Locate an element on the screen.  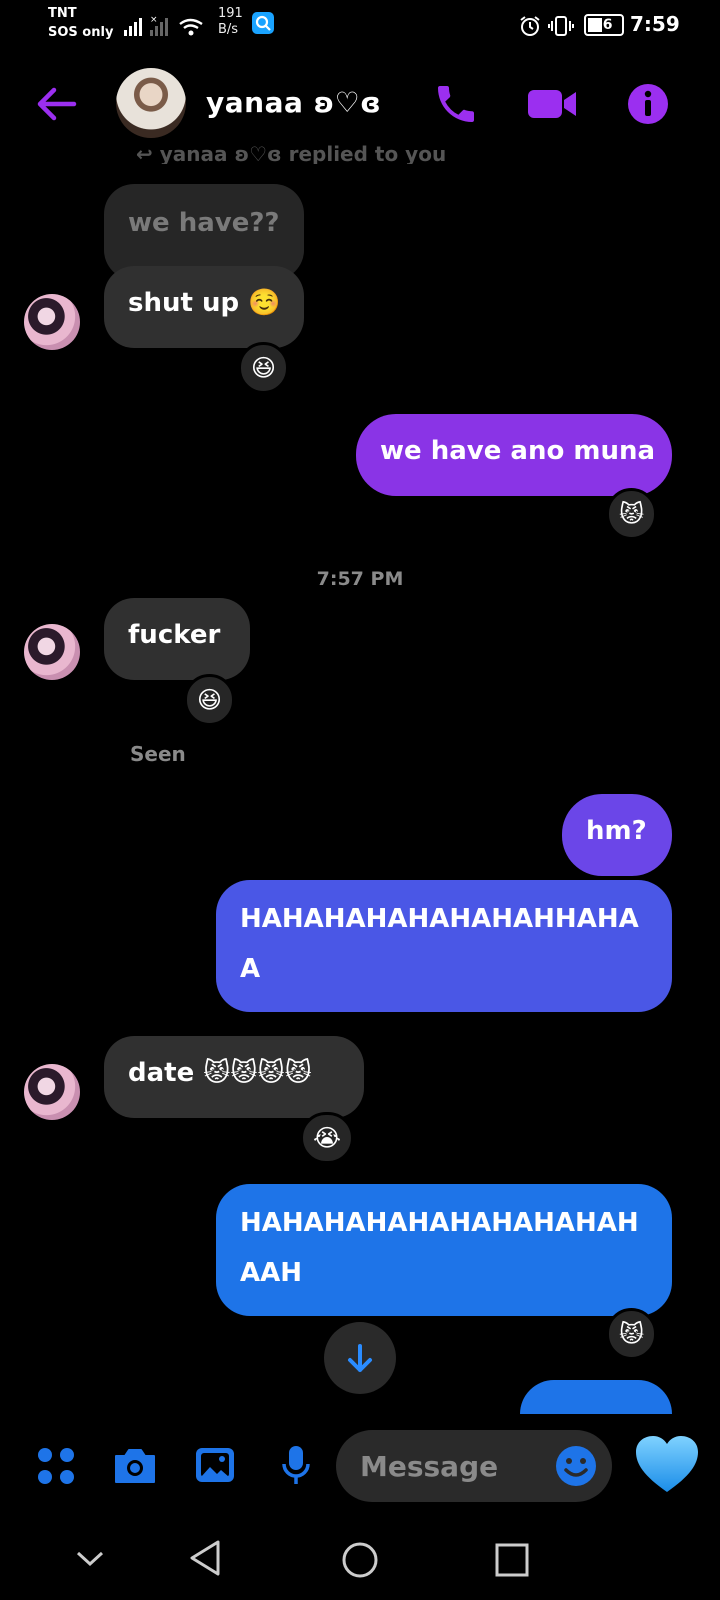
like-button is located at coordinates (667, 1466).